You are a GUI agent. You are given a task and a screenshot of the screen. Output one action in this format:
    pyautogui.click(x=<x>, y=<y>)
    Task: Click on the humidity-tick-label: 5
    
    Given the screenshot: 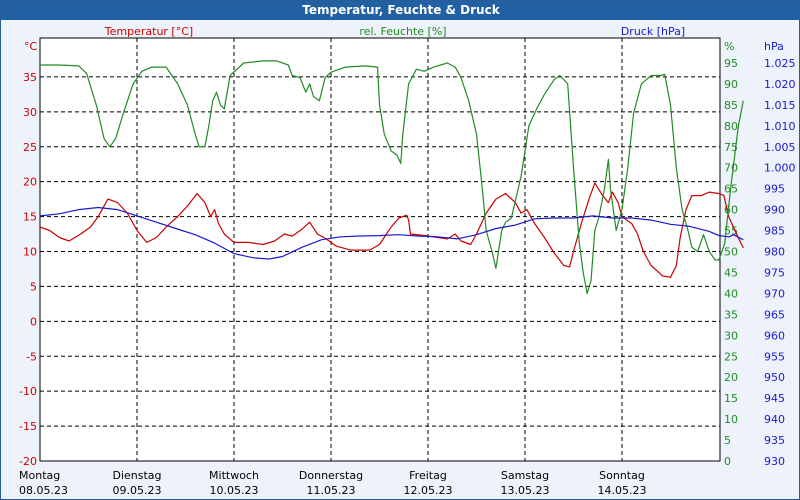 What is the action you would take?
    pyautogui.click(x=727, y=440)
    